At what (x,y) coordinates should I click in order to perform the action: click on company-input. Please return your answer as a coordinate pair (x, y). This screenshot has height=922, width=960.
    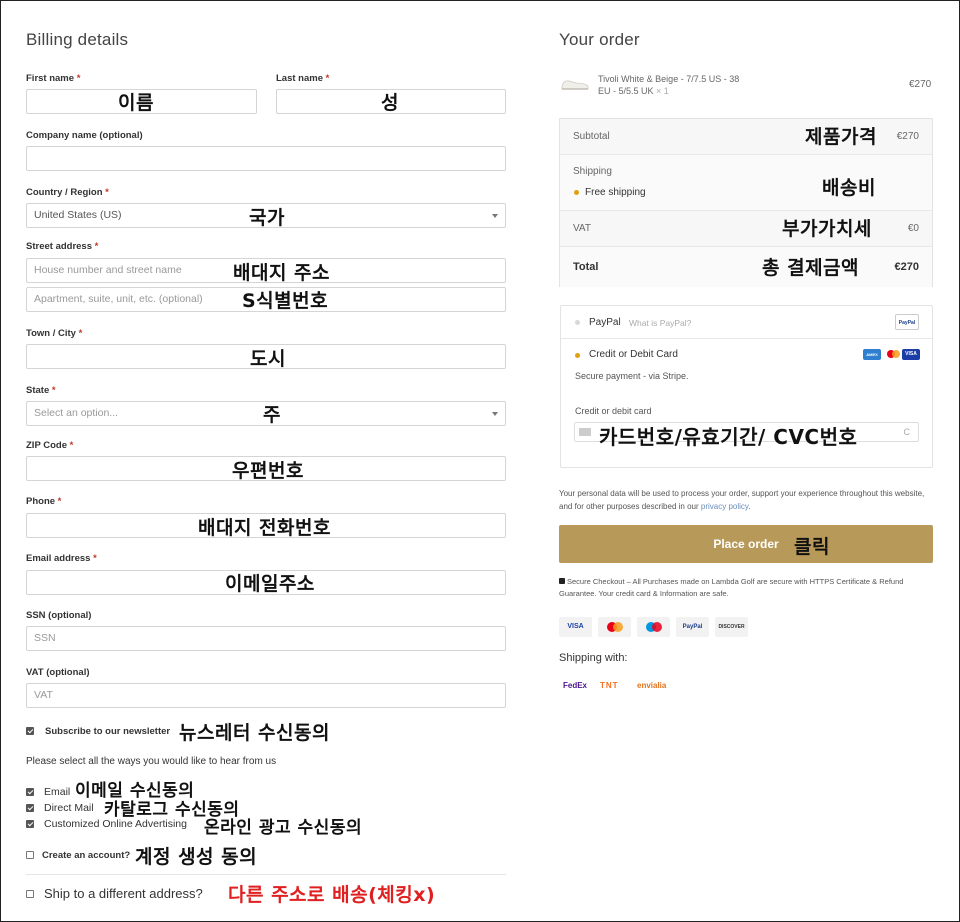
    Looking at the image, I should click on (266, 158).